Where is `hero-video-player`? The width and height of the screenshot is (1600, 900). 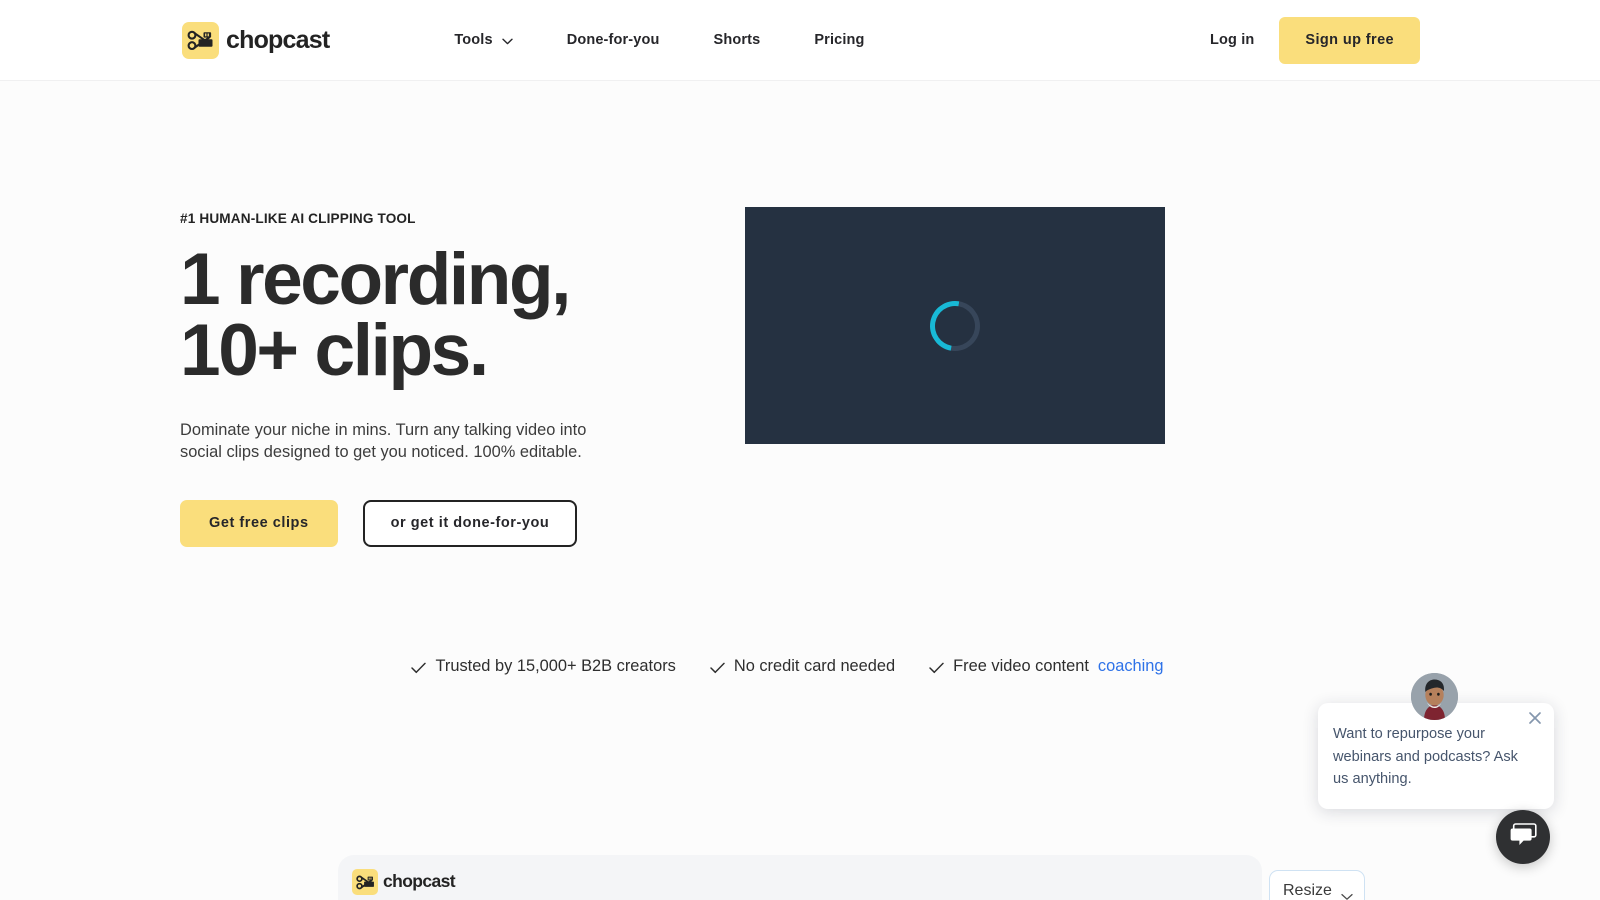 hero-video-player is located at coordinates (955, 325).